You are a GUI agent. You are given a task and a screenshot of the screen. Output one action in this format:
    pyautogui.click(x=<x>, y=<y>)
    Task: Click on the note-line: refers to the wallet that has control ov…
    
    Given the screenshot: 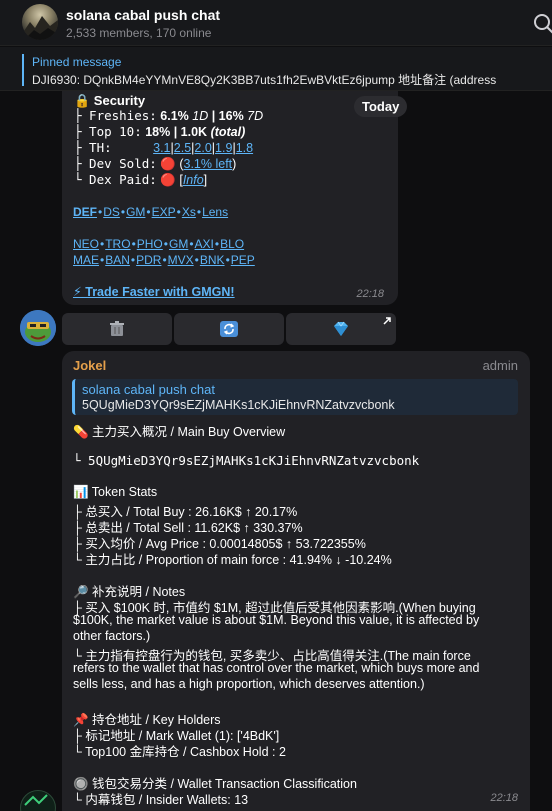 What is the action you would take?
    pyautogui.click(x=276, y=668)
    